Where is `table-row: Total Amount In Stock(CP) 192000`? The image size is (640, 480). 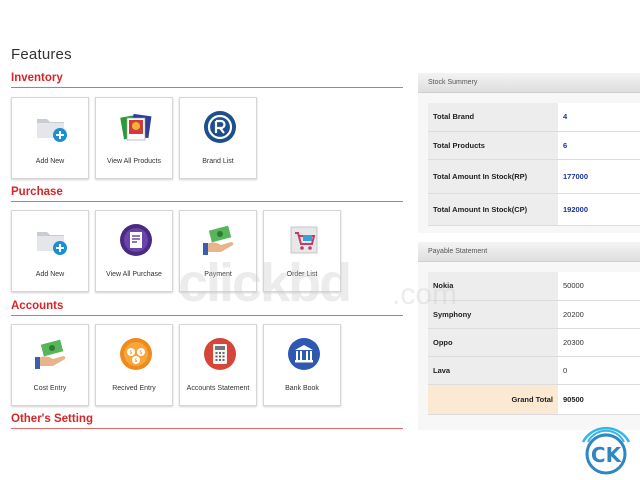
table-row: Total Amount In Stock(CP) 192000 is located at coordinates (534, 209).